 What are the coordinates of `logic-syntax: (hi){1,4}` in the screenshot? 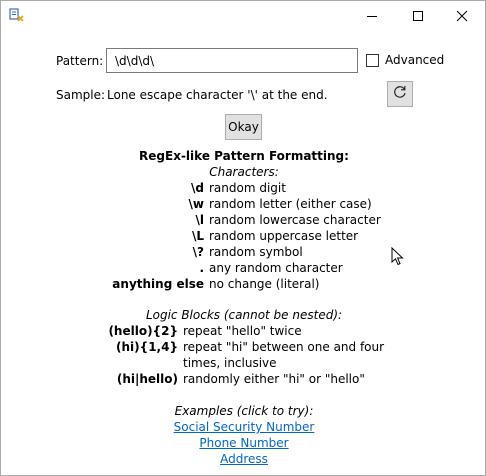 It's located at (147, 347).